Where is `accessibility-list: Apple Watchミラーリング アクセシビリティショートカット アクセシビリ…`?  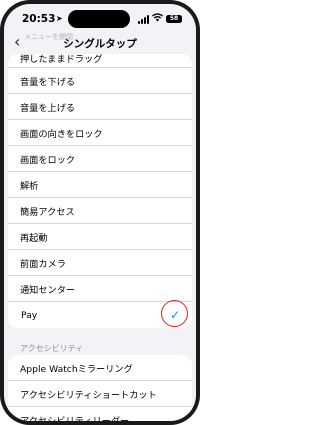
accessibility-list: Apple Watchミラーリング アクセシビリティショートカット アクセシビリ… is located at coordinates (100, 388).